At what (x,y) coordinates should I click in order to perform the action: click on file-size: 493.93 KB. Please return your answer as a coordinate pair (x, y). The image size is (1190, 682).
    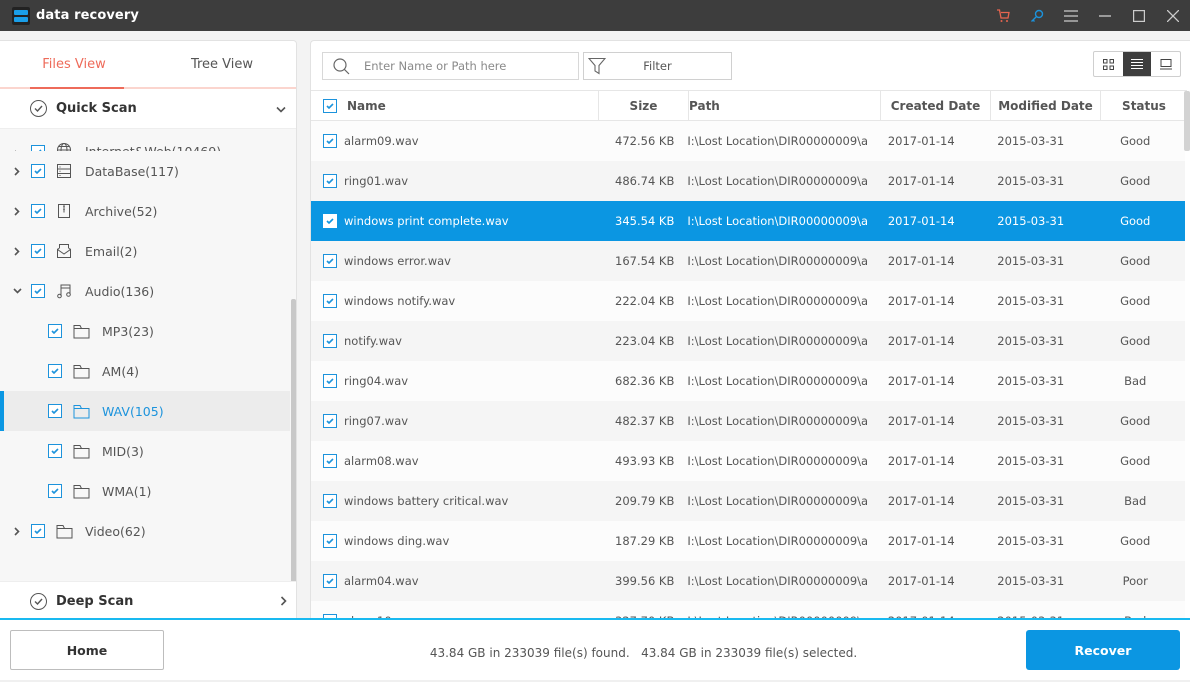
    Looking at the image, I should click on (645, 461).